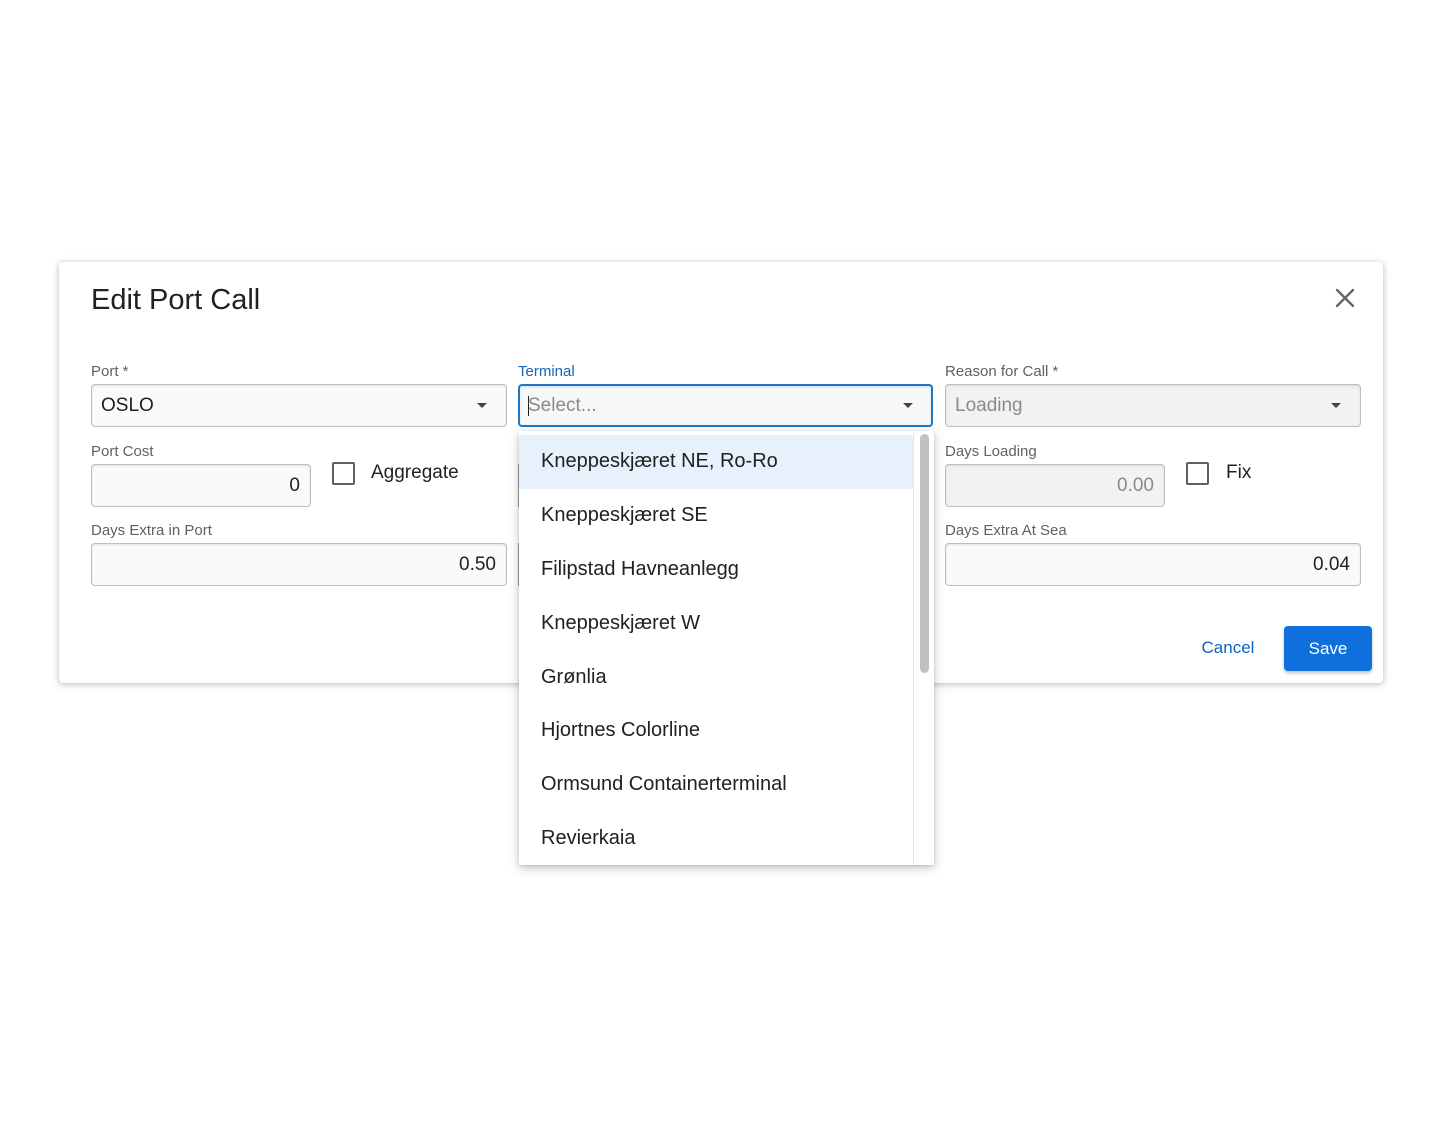 This screenshot has height=1126, width=1441. Describe the element at coordinates (1153, 405) in the screenshot. I see `reason-select: Loading` at that location.